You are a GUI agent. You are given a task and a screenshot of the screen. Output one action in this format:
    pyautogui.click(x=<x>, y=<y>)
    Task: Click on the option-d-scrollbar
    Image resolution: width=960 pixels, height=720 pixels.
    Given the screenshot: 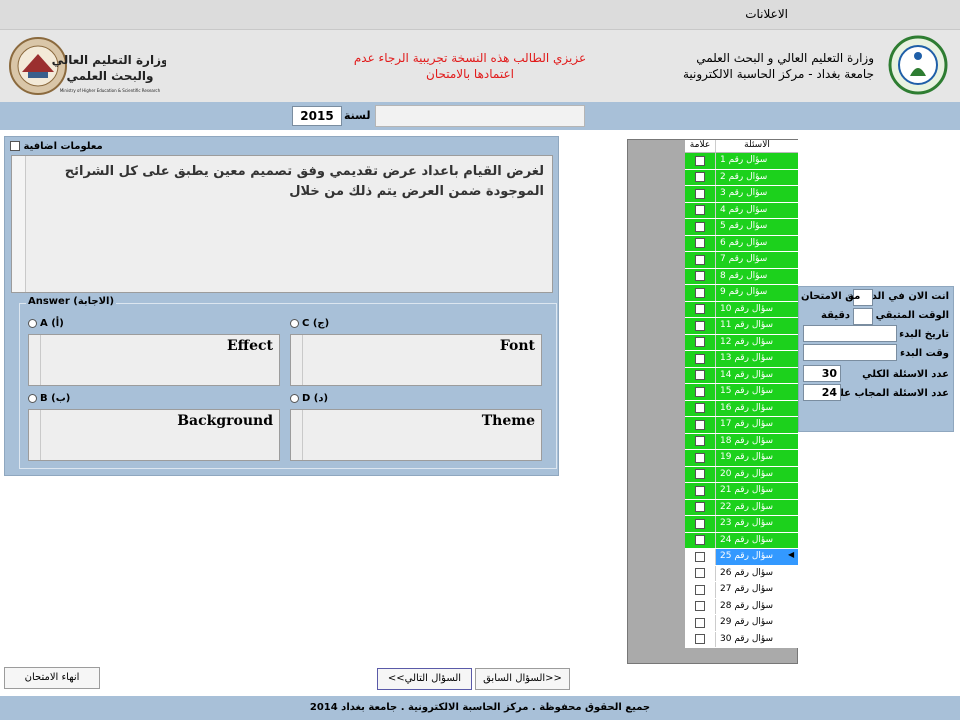 What is the action you would take?
    pyautogui.click(x=297, y=435)
    